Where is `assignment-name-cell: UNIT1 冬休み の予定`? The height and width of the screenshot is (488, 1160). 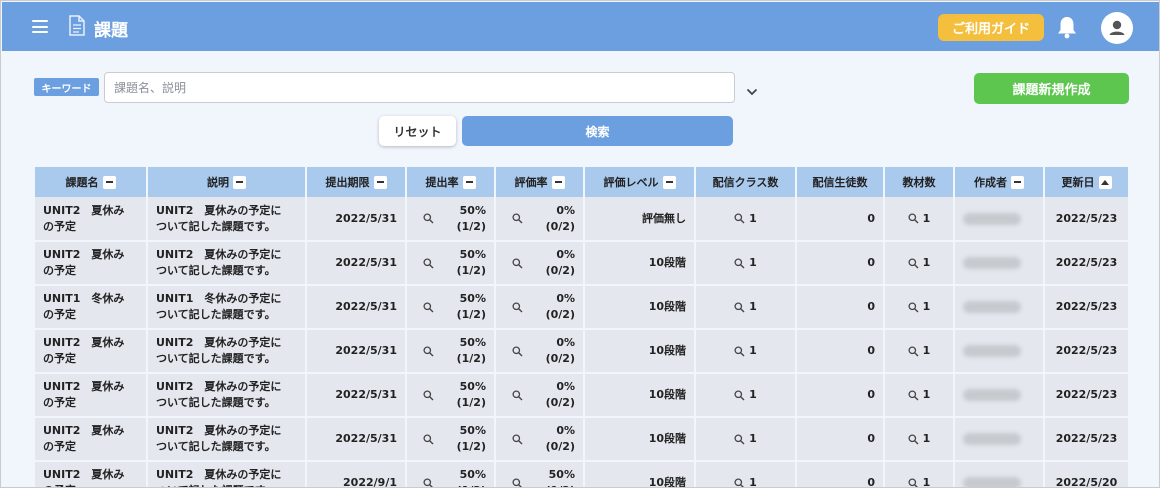 assignment-name-cell: UNIT1 冬休み の予定 is located at coordinates (91, 307).